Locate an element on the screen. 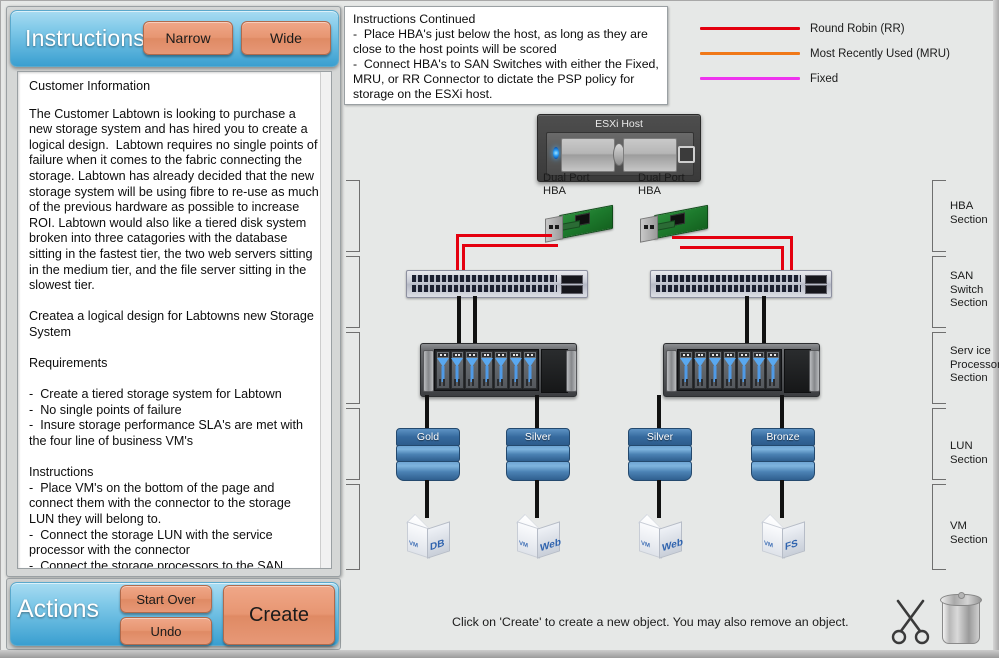  wire-switch2-sp2-b is located at coordinates (764, 320).